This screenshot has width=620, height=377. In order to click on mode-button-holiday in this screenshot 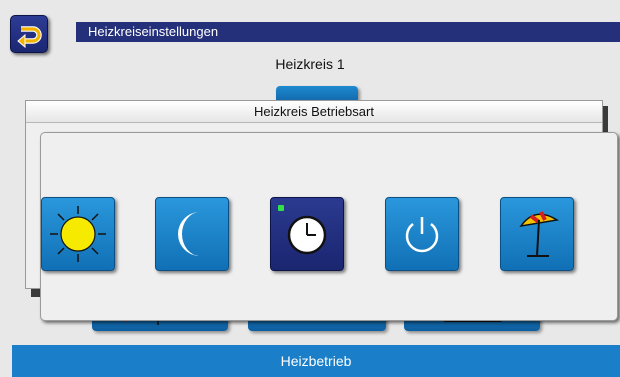, I will do `click(537, 234)`.